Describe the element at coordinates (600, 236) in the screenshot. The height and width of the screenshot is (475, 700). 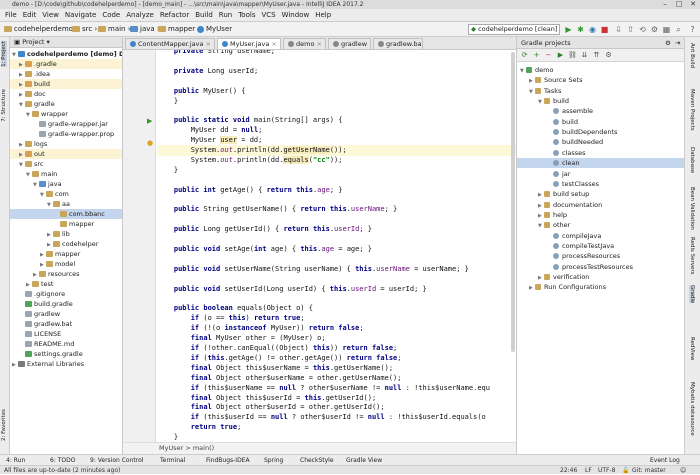
I see `gradle-tree-item: compileJava` at that location.